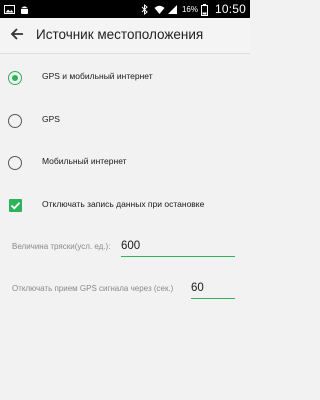 The width and height of the screenshot is (320, 400). What do you see at coordinates (97, 76) in the screenshot?
I see `option-label: GPS и мобильный интернет` at bounding box center [97, 76].